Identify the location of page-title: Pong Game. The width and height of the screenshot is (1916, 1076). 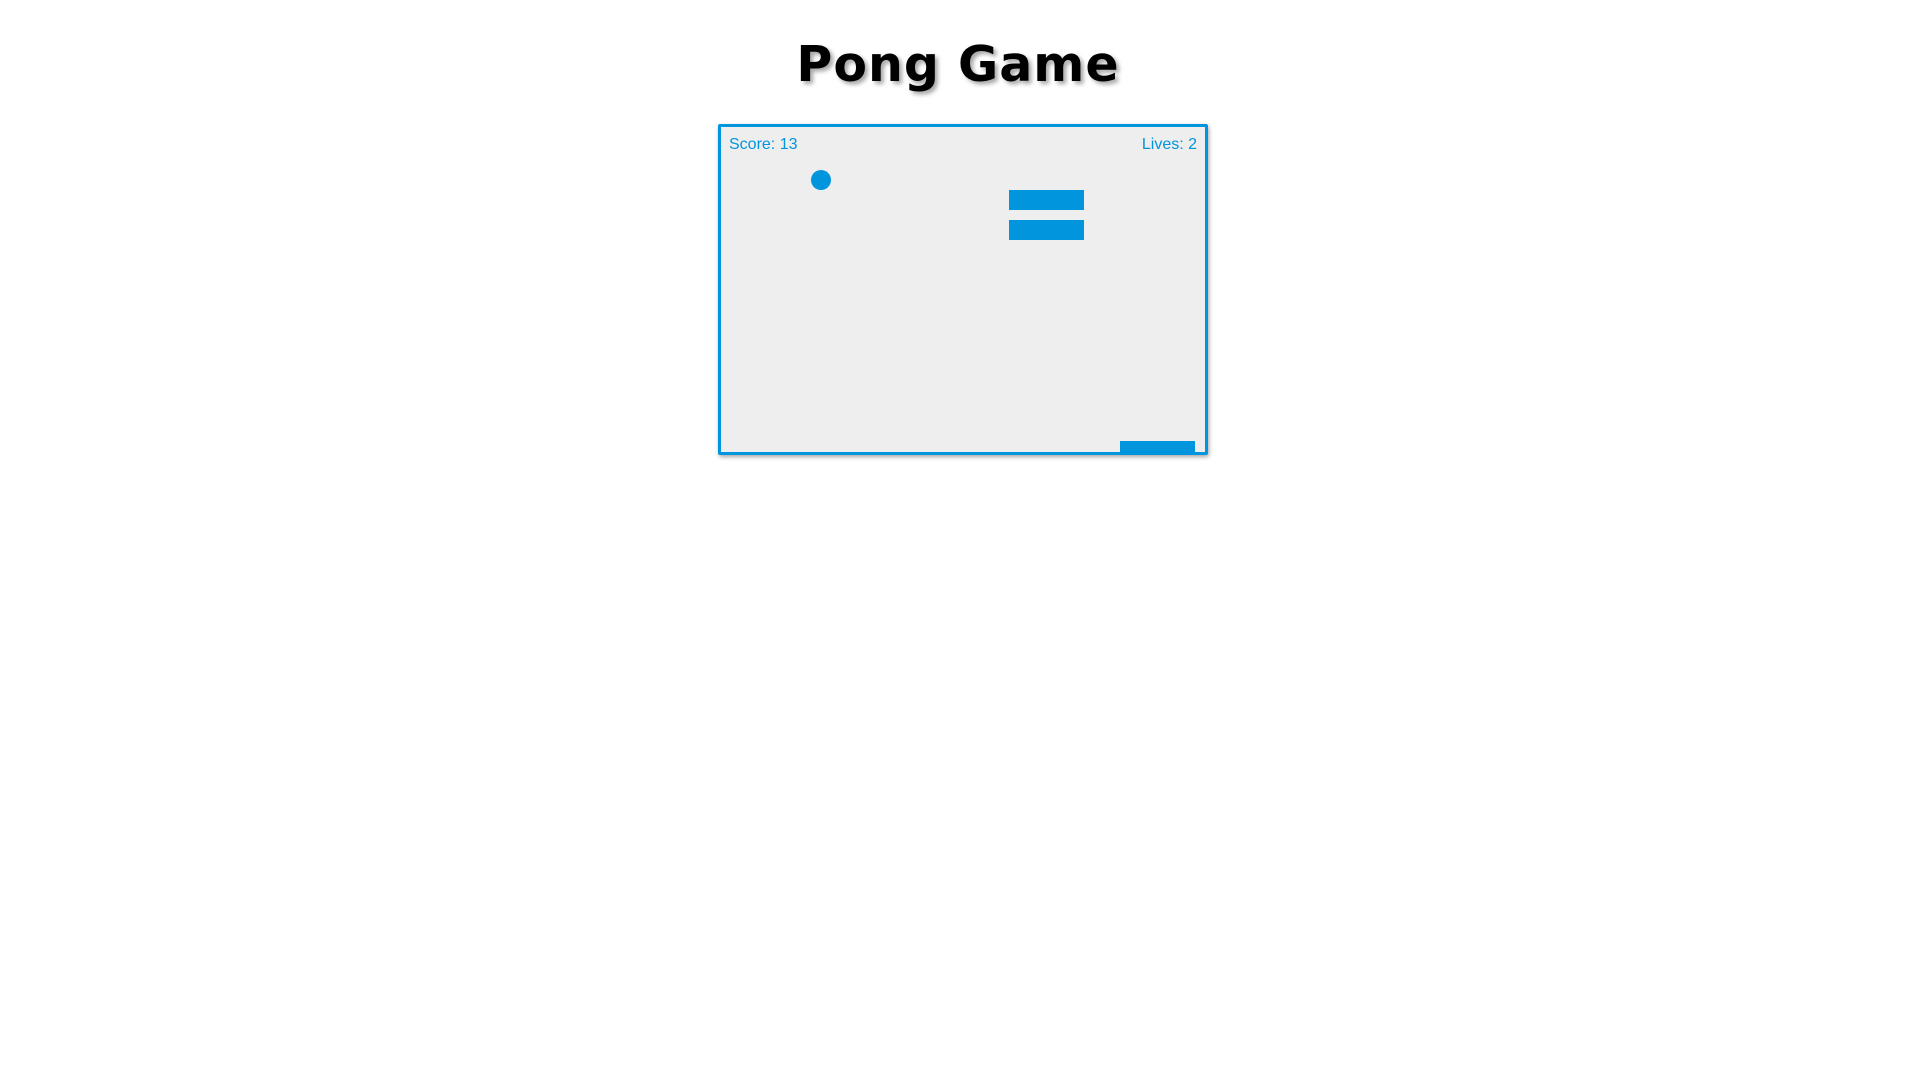
(958, 64).